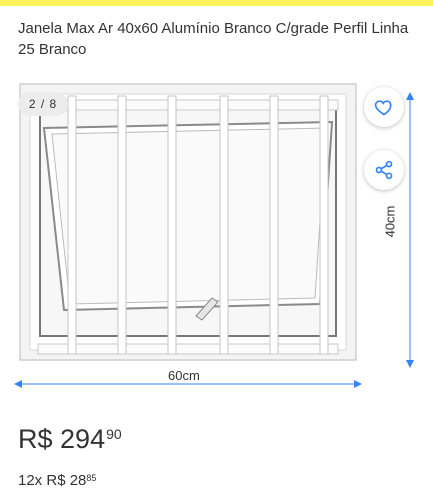 The height and width of the screenshot is (500, 433). I want to click on installments-currency: R$, so click(56, 480).